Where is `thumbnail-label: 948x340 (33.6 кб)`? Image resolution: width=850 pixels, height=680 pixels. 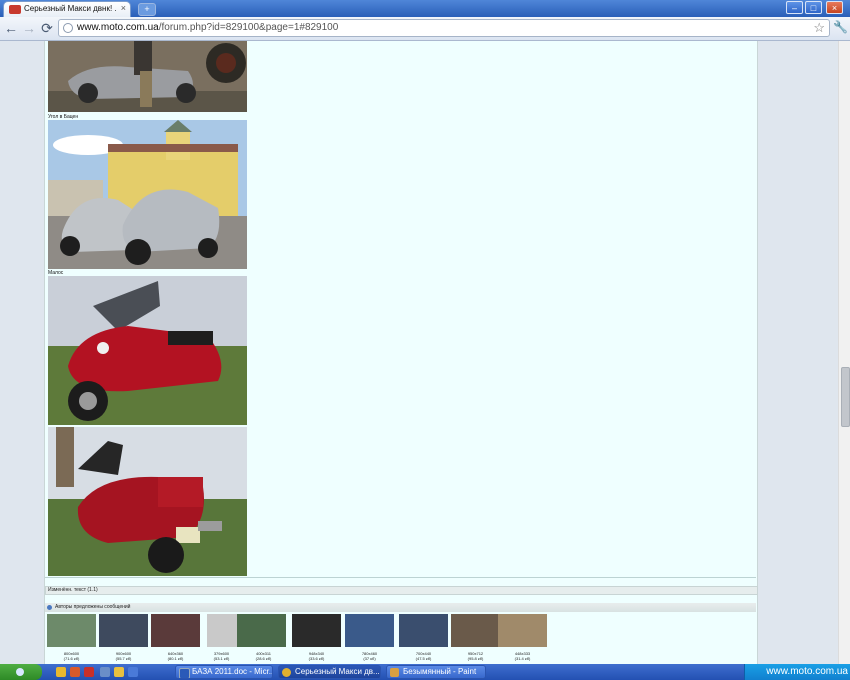 thumbnail-label: 948x340 (33.6 кб) is located at coordinates (316, 656).